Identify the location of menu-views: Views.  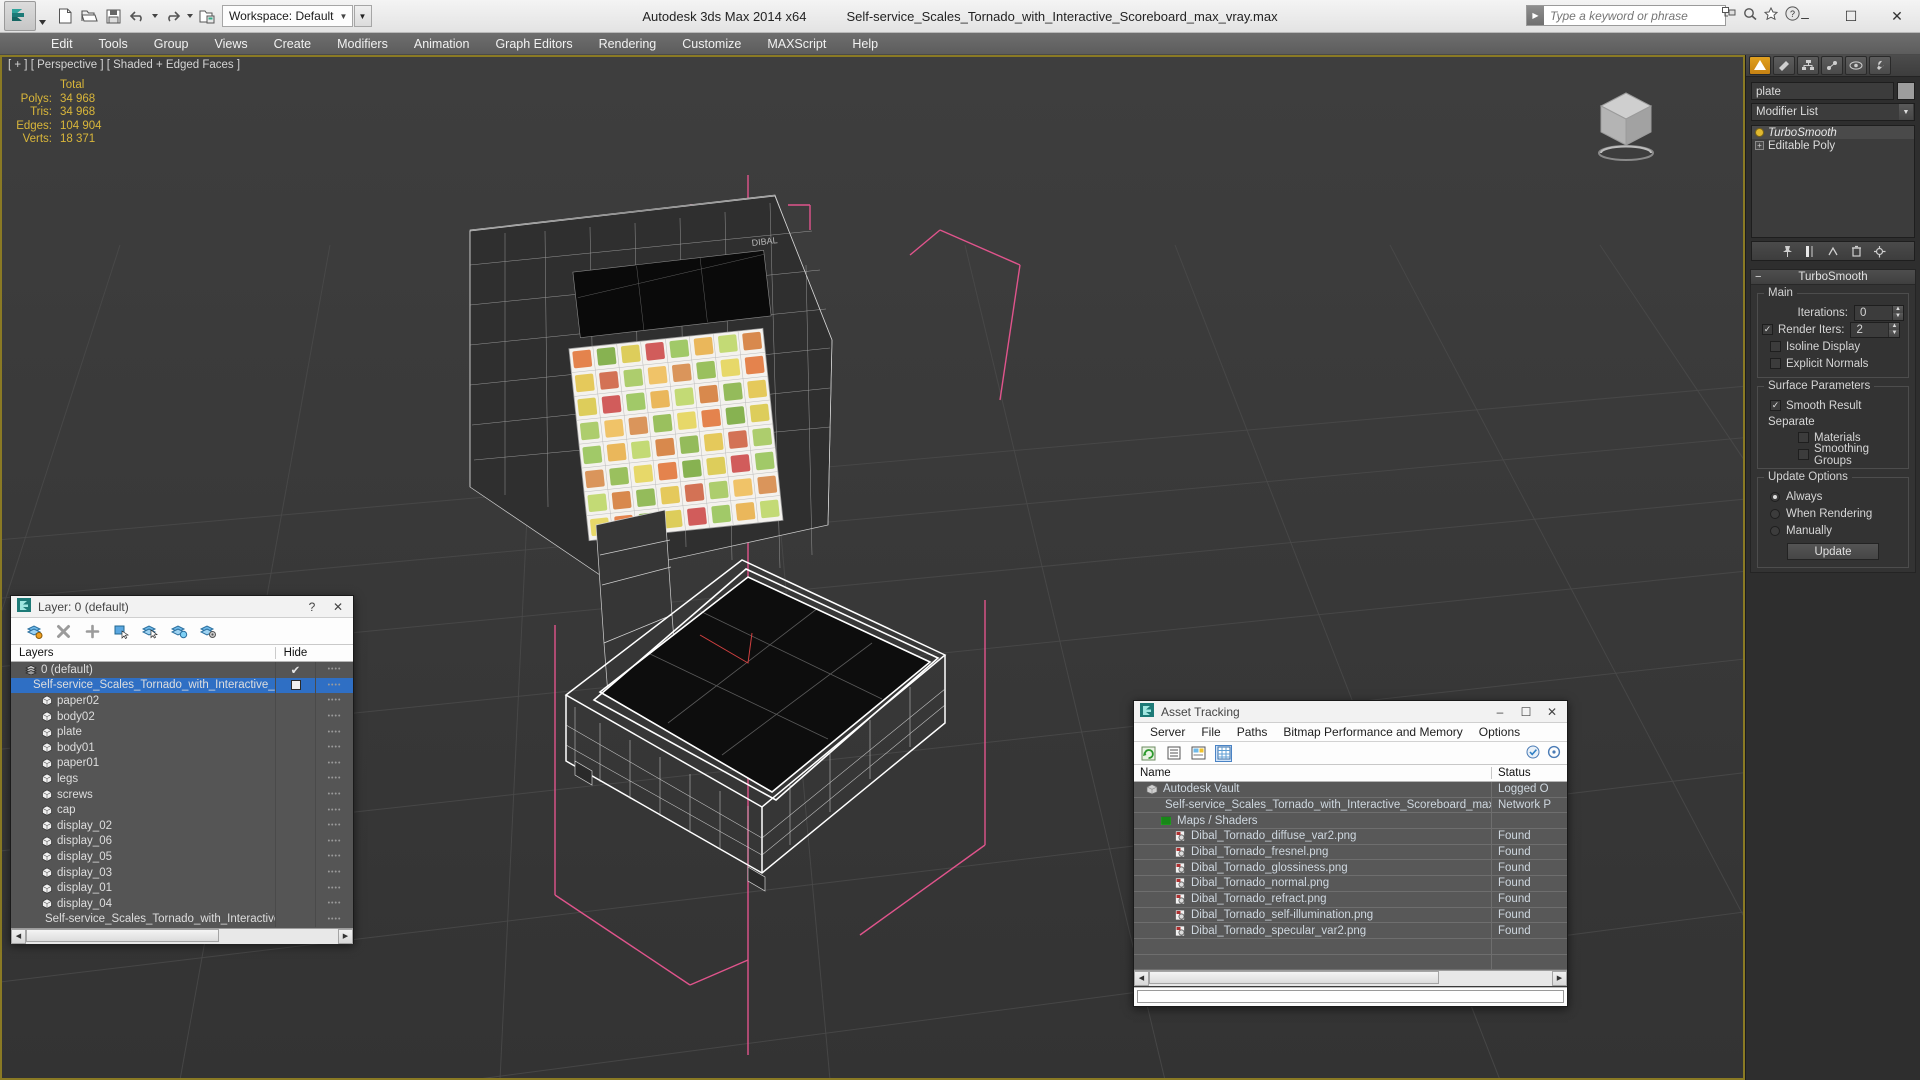
(230, 44).